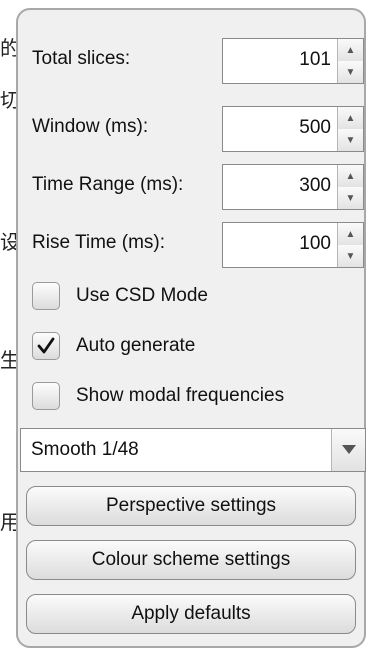 Image resolution: width=370 pixels, height=648 pixels. What do you see at coordinates (191, 506) in the screenshot?
I see `perspective-settings-button: Perspective settings` at bounding box center [191, 506].